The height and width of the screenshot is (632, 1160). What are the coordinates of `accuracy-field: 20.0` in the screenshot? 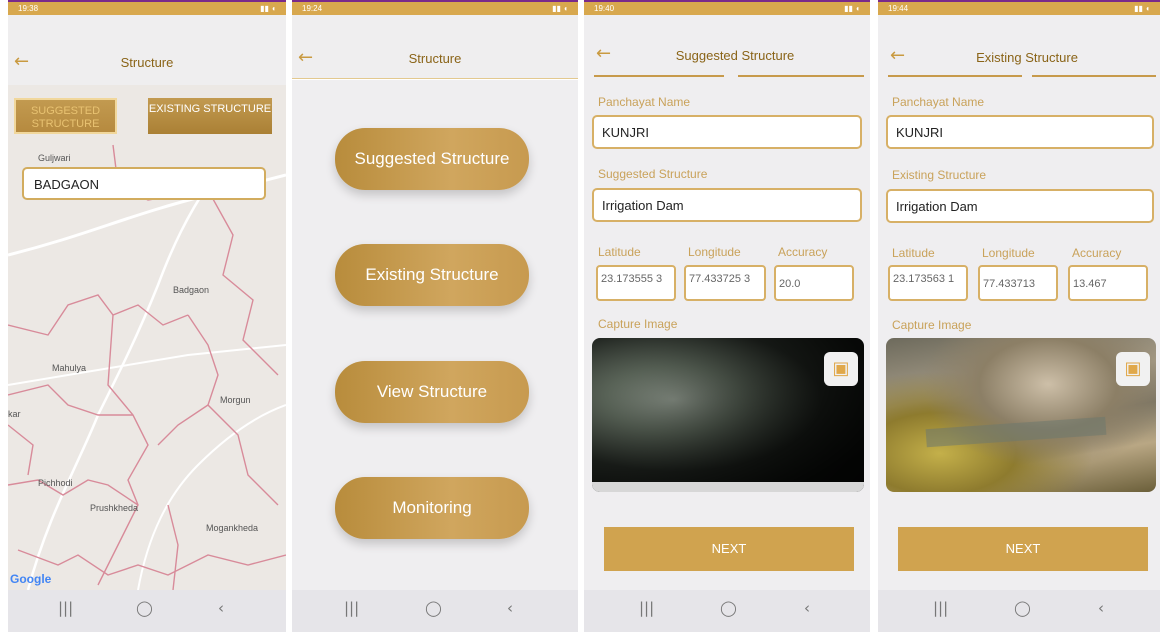 It's located at (814, 283).